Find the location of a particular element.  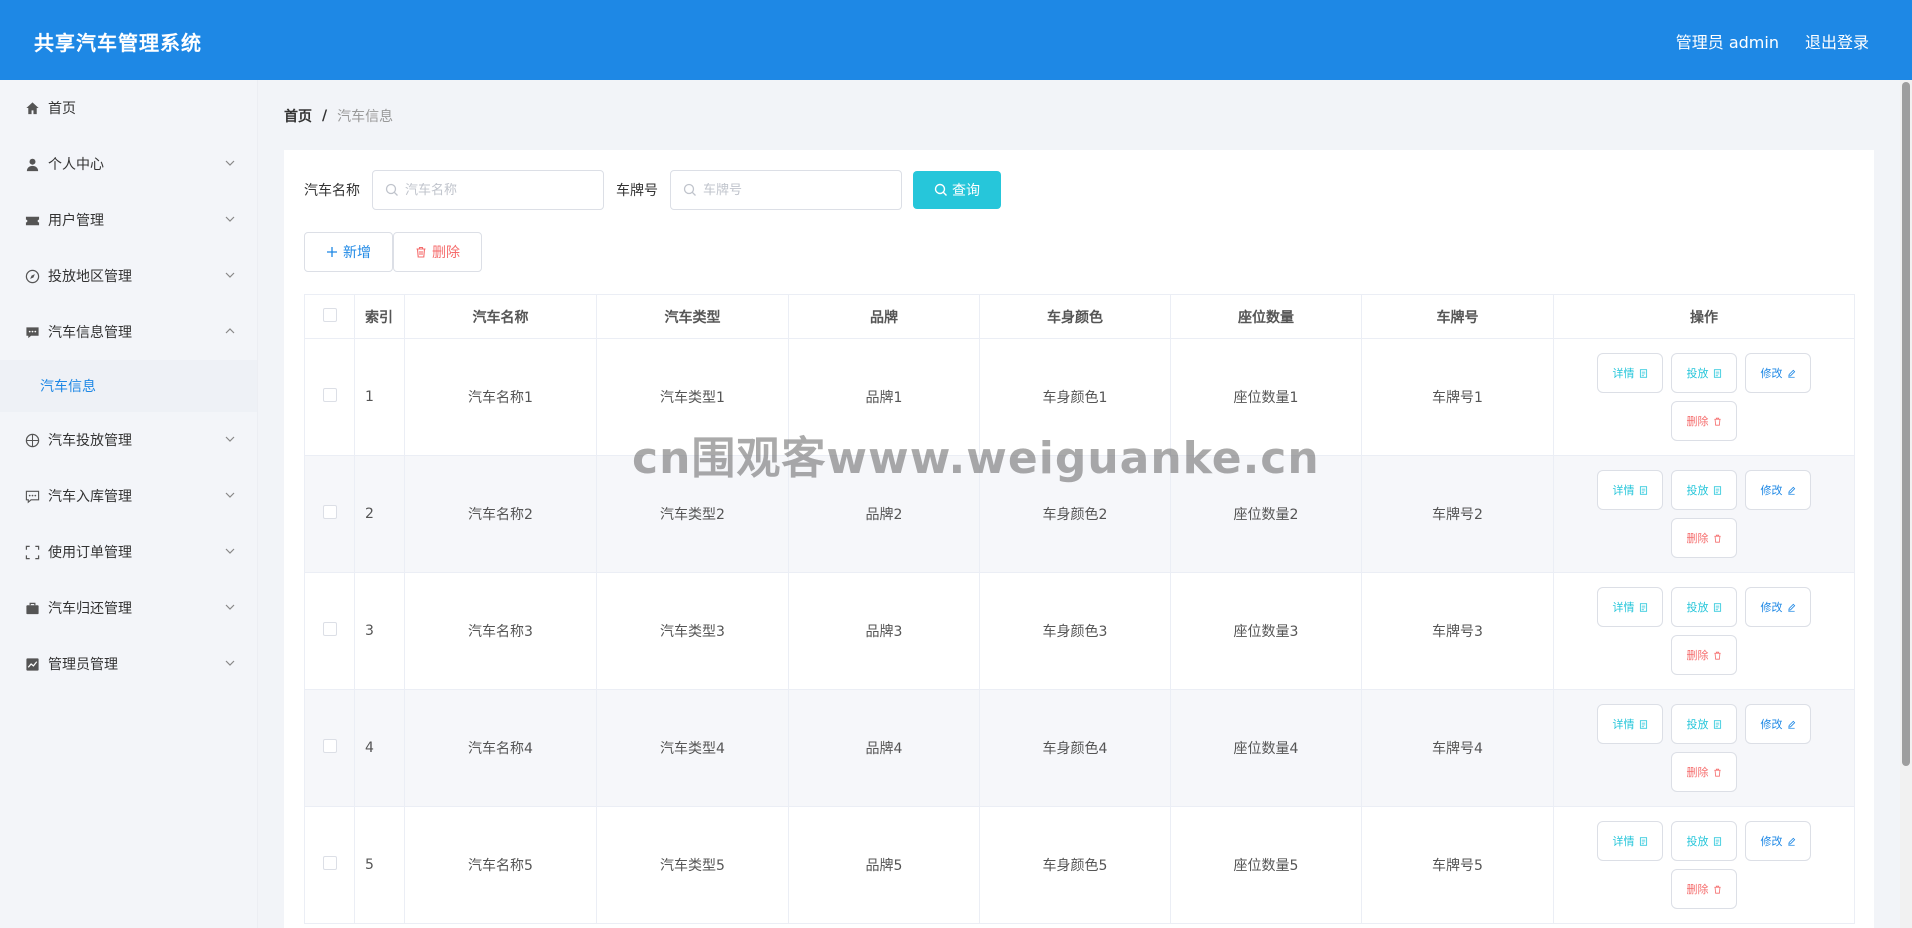

top-header: 共享汽车管理系统 管理员 admin 退出登录 is located at coordinates (956, 40).